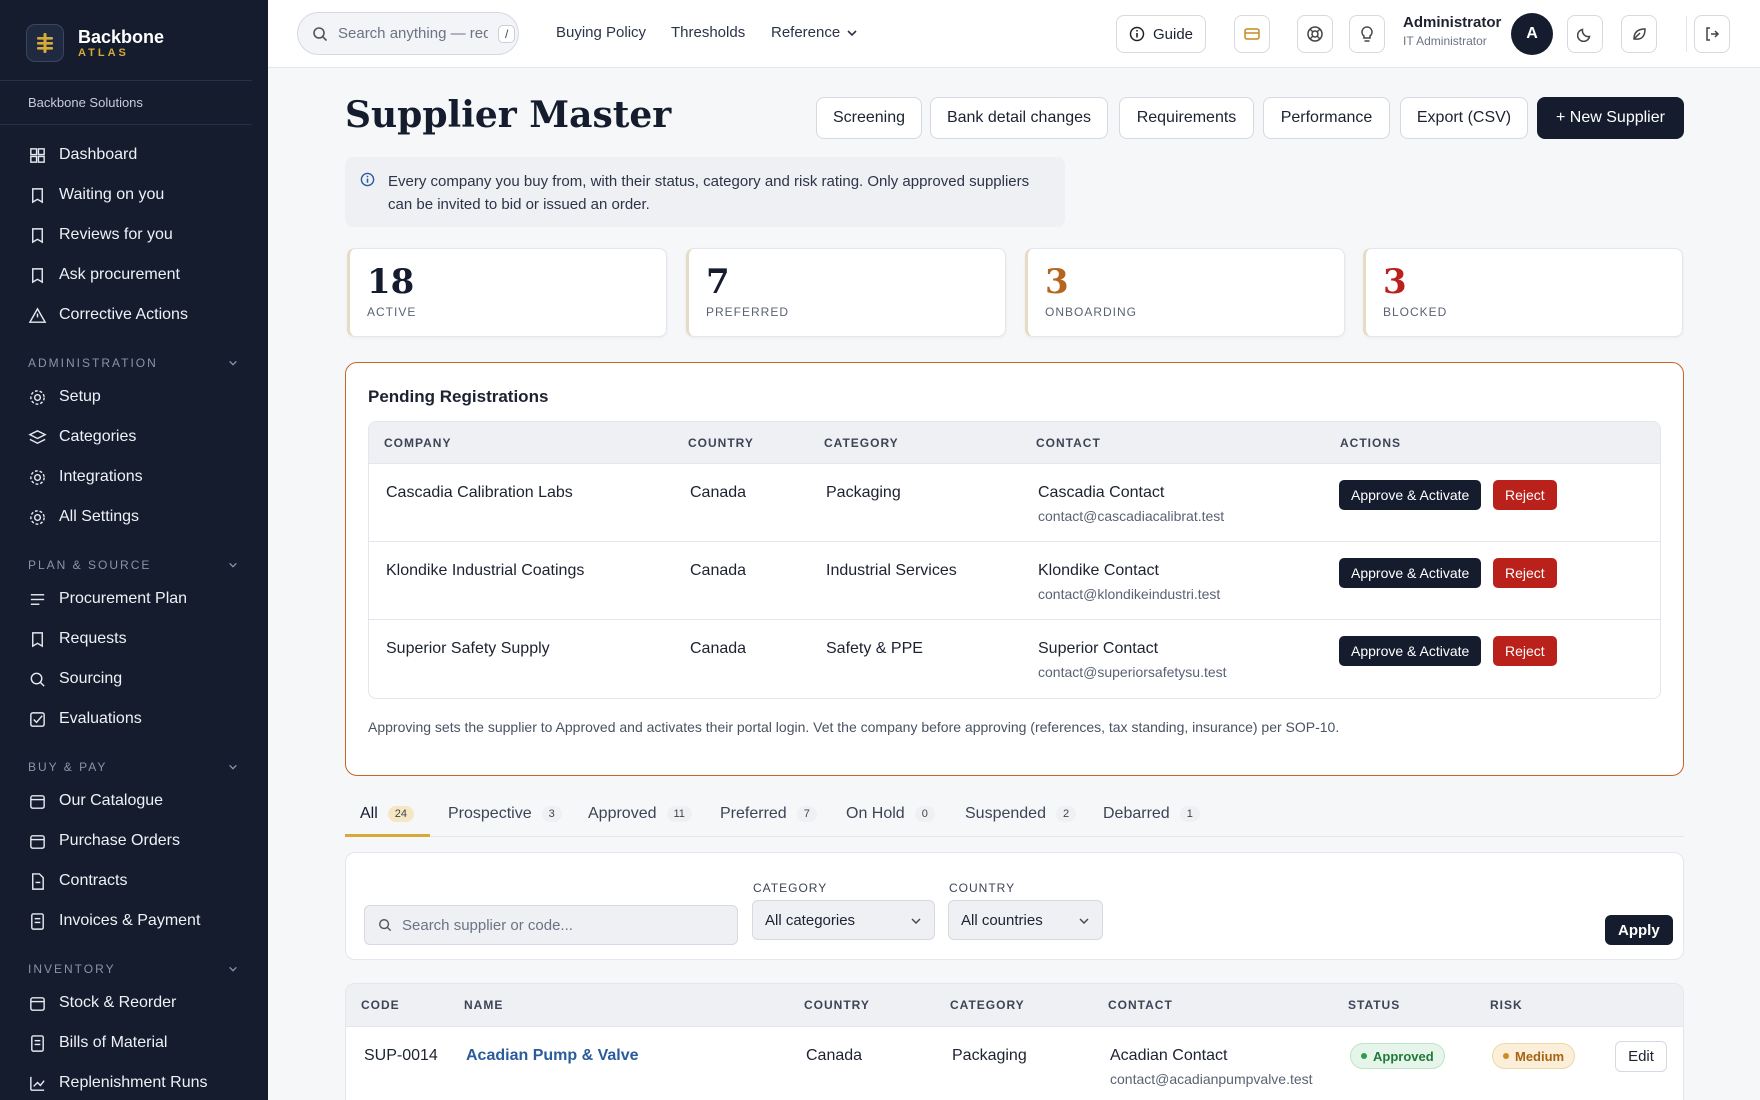  Describe the element at coordinates (484, 1005) in the screenshot. I see `column-header-name: NAME` at that location.